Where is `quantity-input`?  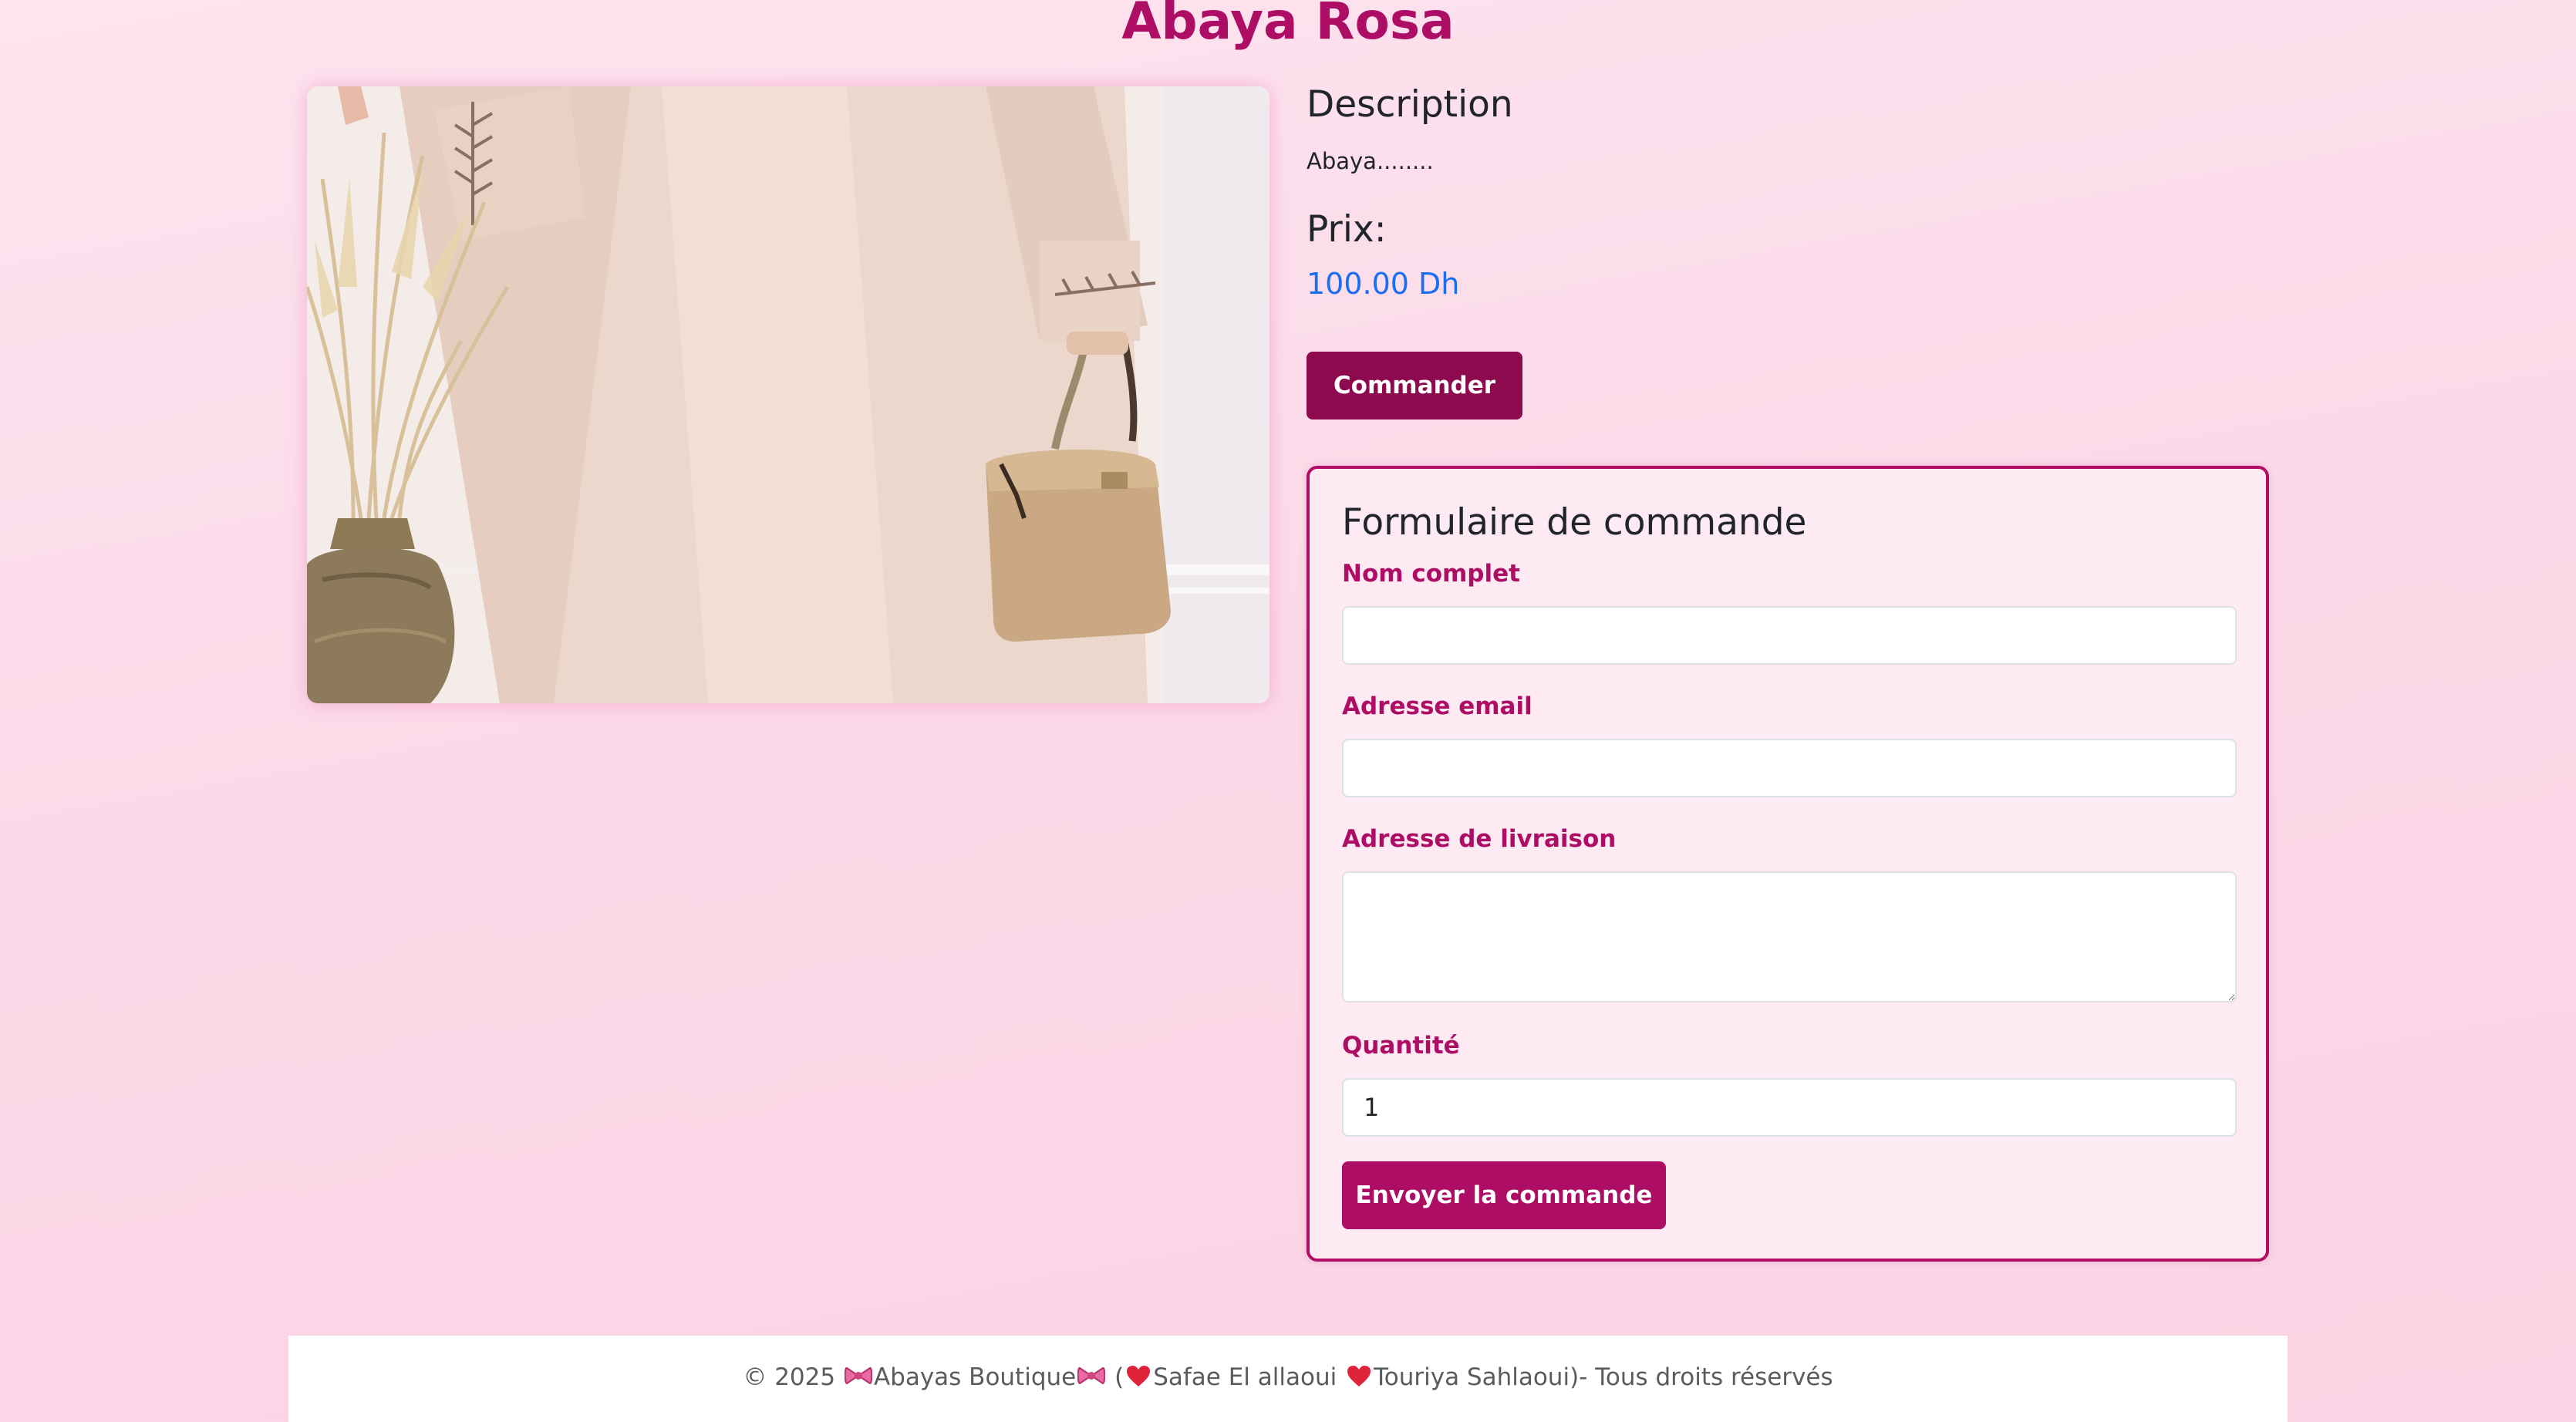 quantity-input is located at coordinates (1789, 1107).